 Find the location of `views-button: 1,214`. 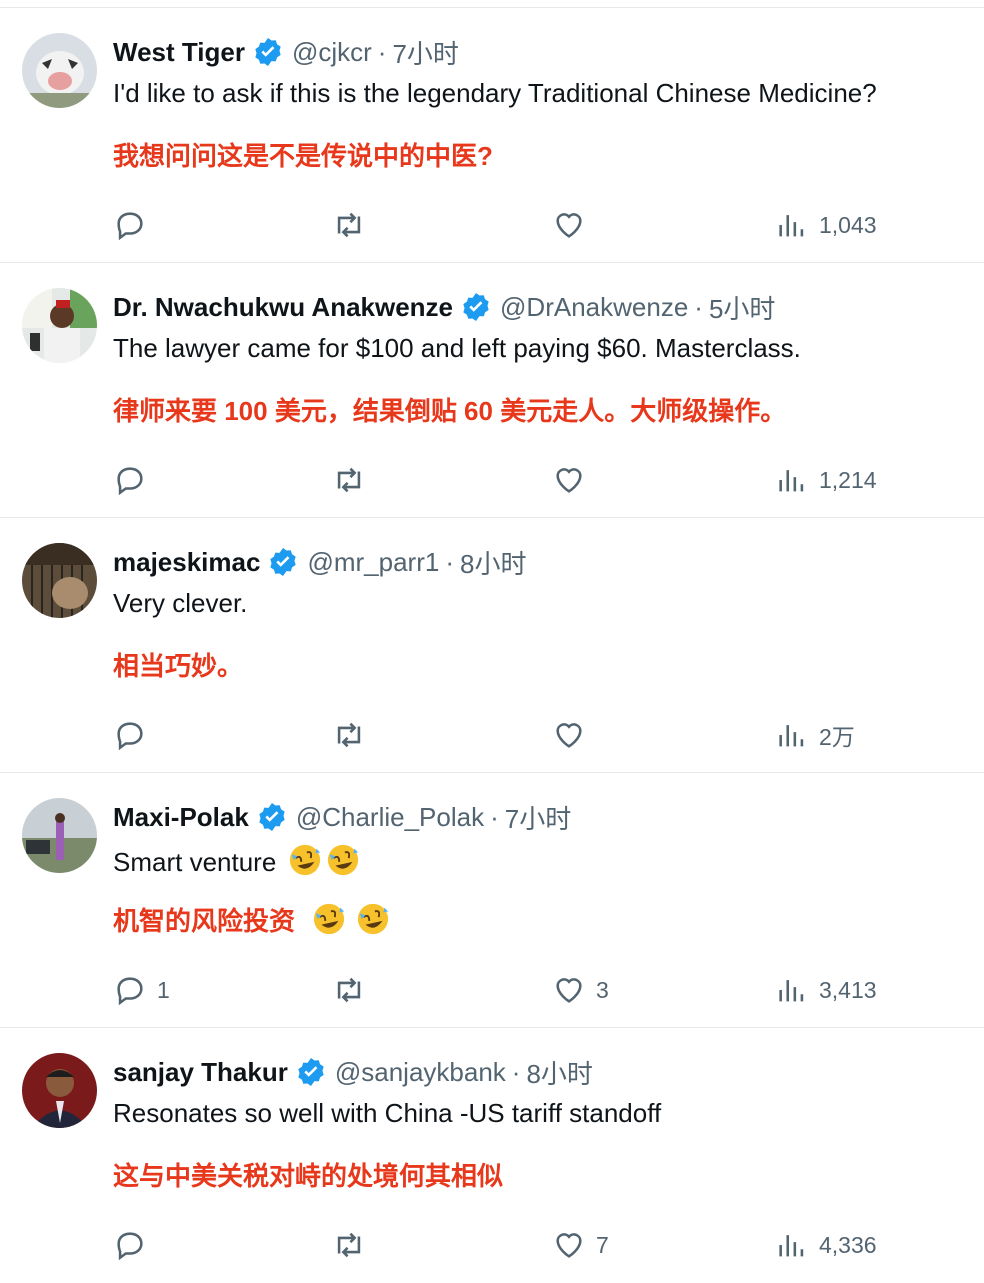

views-button: 1,214 is located at coordinates (826, 480).